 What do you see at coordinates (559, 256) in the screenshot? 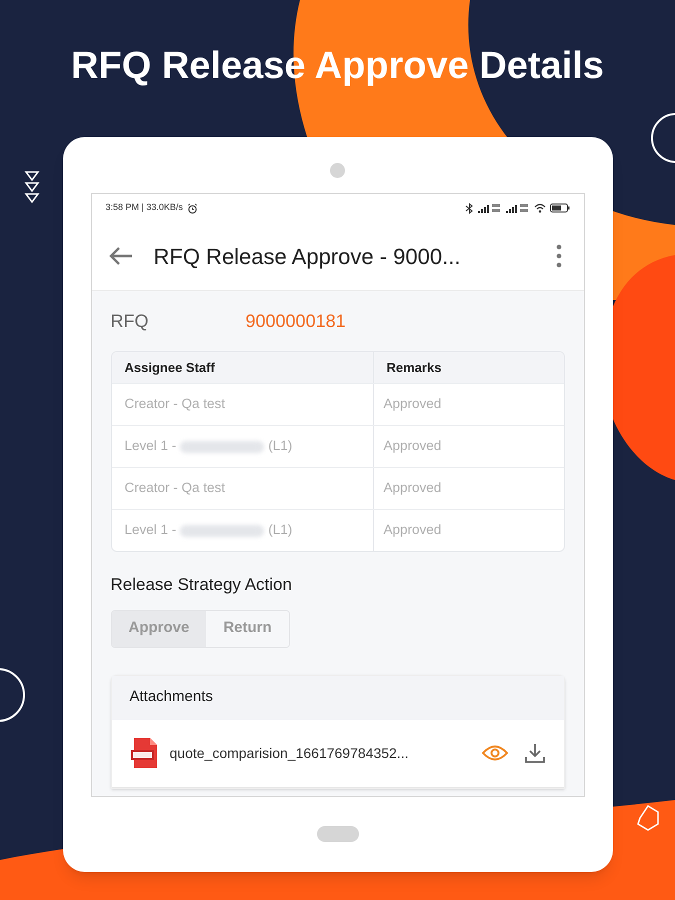
I see `more-options-icon` at bounding box center [559, 256].